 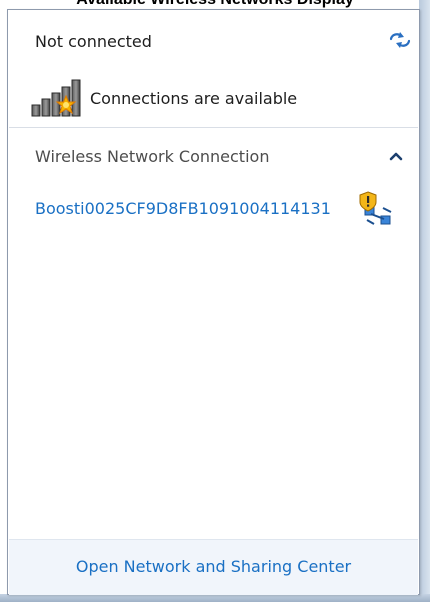 I want to click on open-network-sharing-center-link: Open Network and Sharing Center, so click(x=213, y=566).